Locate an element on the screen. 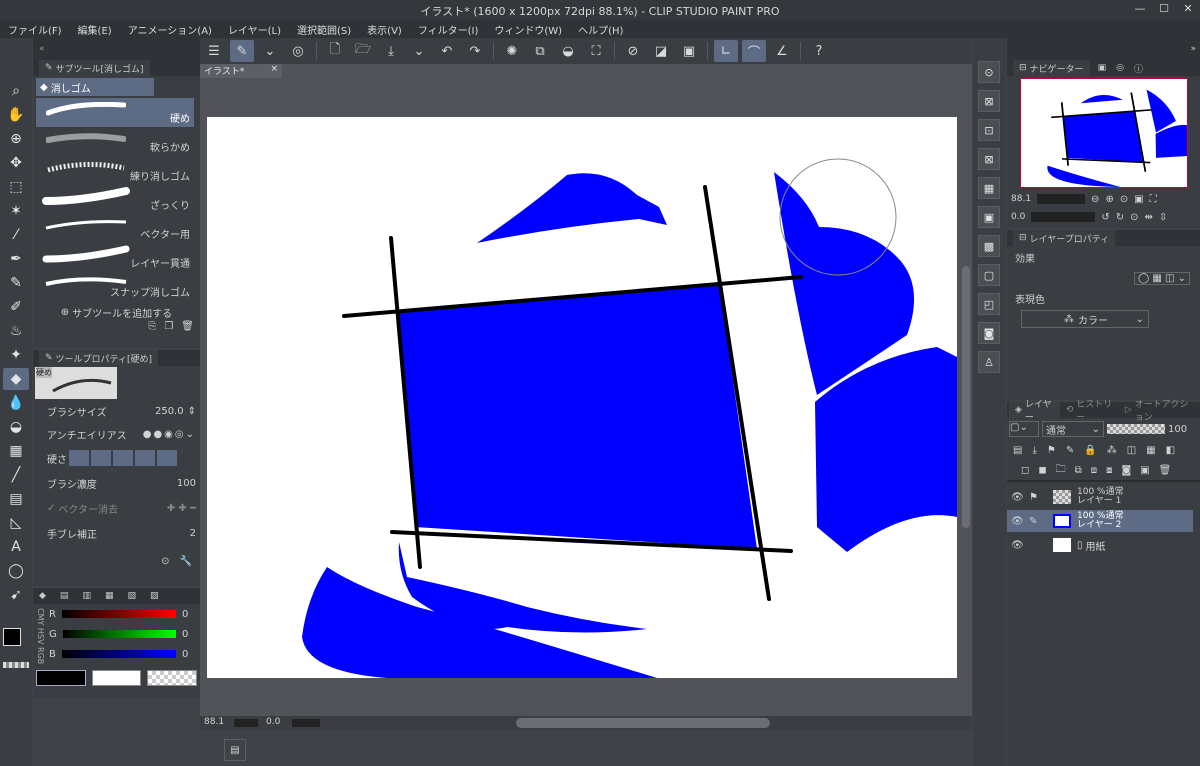 Image resolution: width=1200 pixels, height=766 pixels. opacity-slider is located at coordinates (1136, 429).